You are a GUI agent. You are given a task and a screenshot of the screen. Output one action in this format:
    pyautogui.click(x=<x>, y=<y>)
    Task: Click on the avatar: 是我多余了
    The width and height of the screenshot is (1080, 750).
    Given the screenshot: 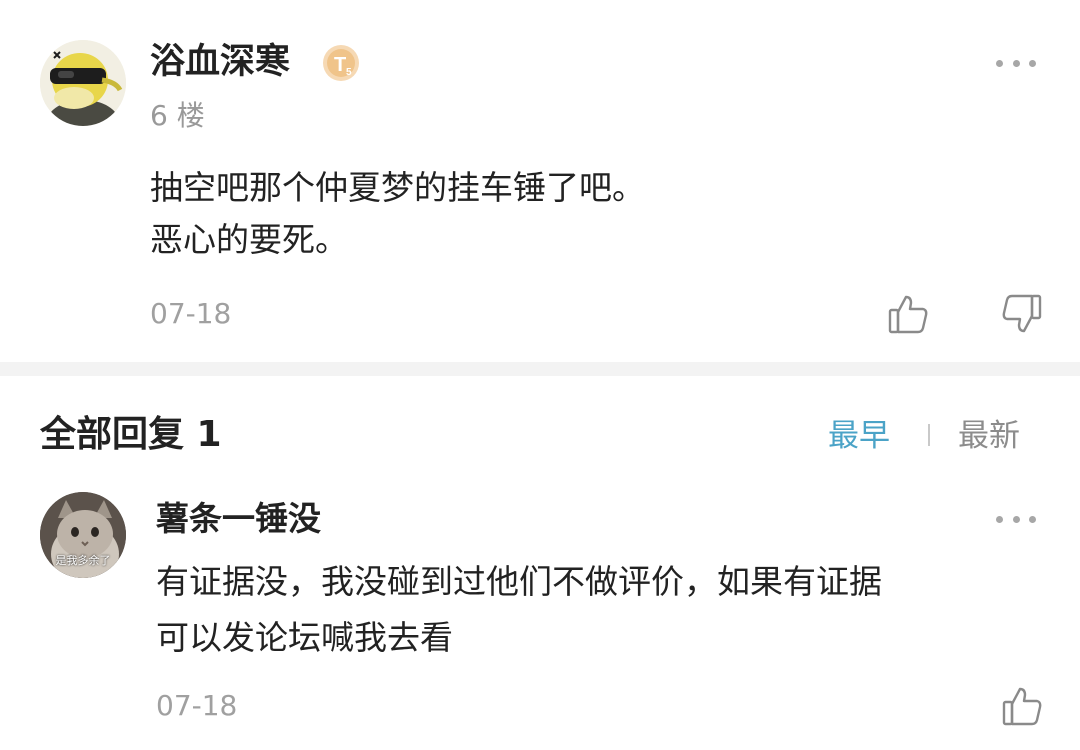 What is the action you would take?
    pyautogui.click(x=83, y=535)
    